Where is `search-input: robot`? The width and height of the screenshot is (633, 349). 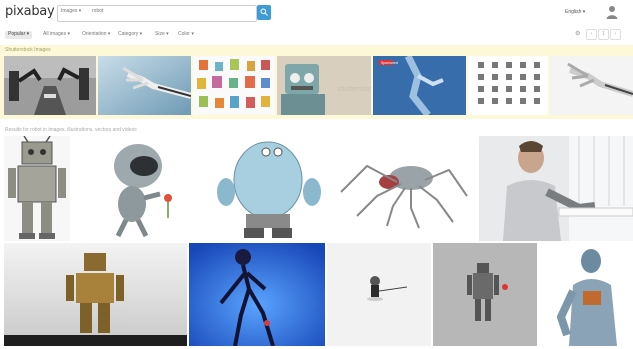
search-input: robot is located at coordinates (97, 11).